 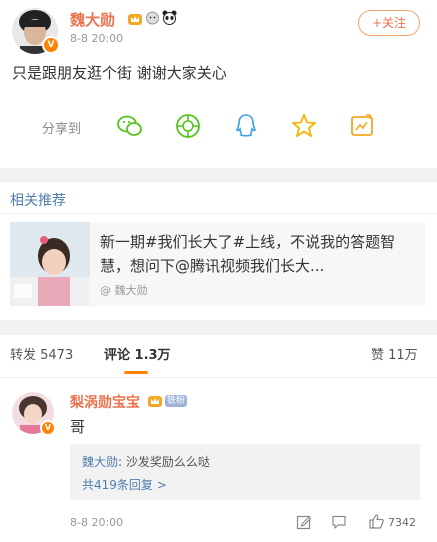 I want to click on author-name: 魏大勋, so click(x=92, y=19).